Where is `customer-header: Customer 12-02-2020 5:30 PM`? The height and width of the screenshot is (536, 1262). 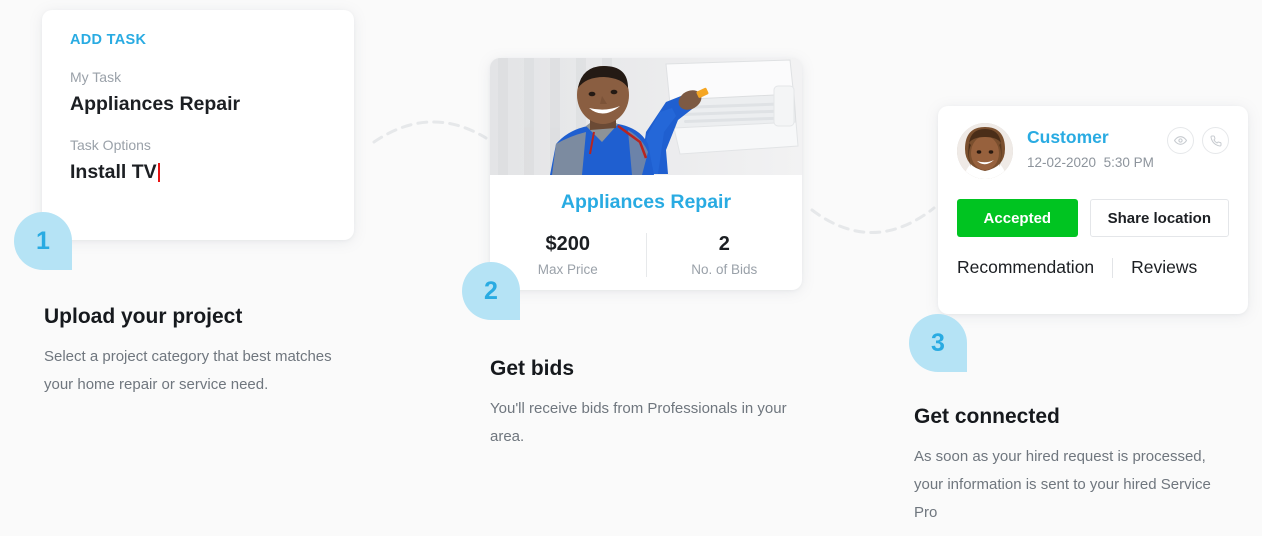
customer-header: Customer 12-02-2020 5:30 PM is located at coordinates (1093, 151).